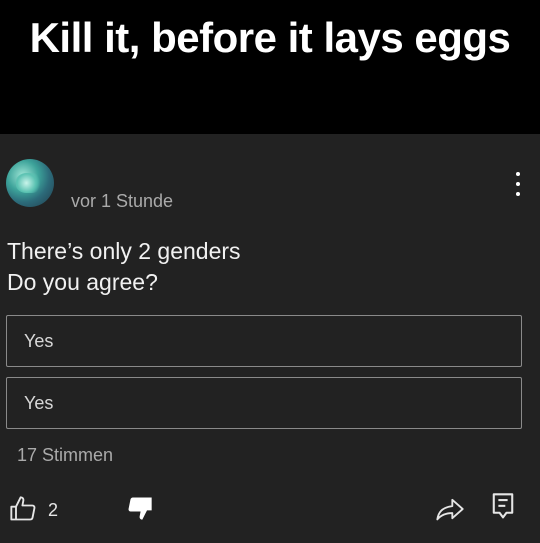  I want to click on like-count: 2, so click(53, 510).